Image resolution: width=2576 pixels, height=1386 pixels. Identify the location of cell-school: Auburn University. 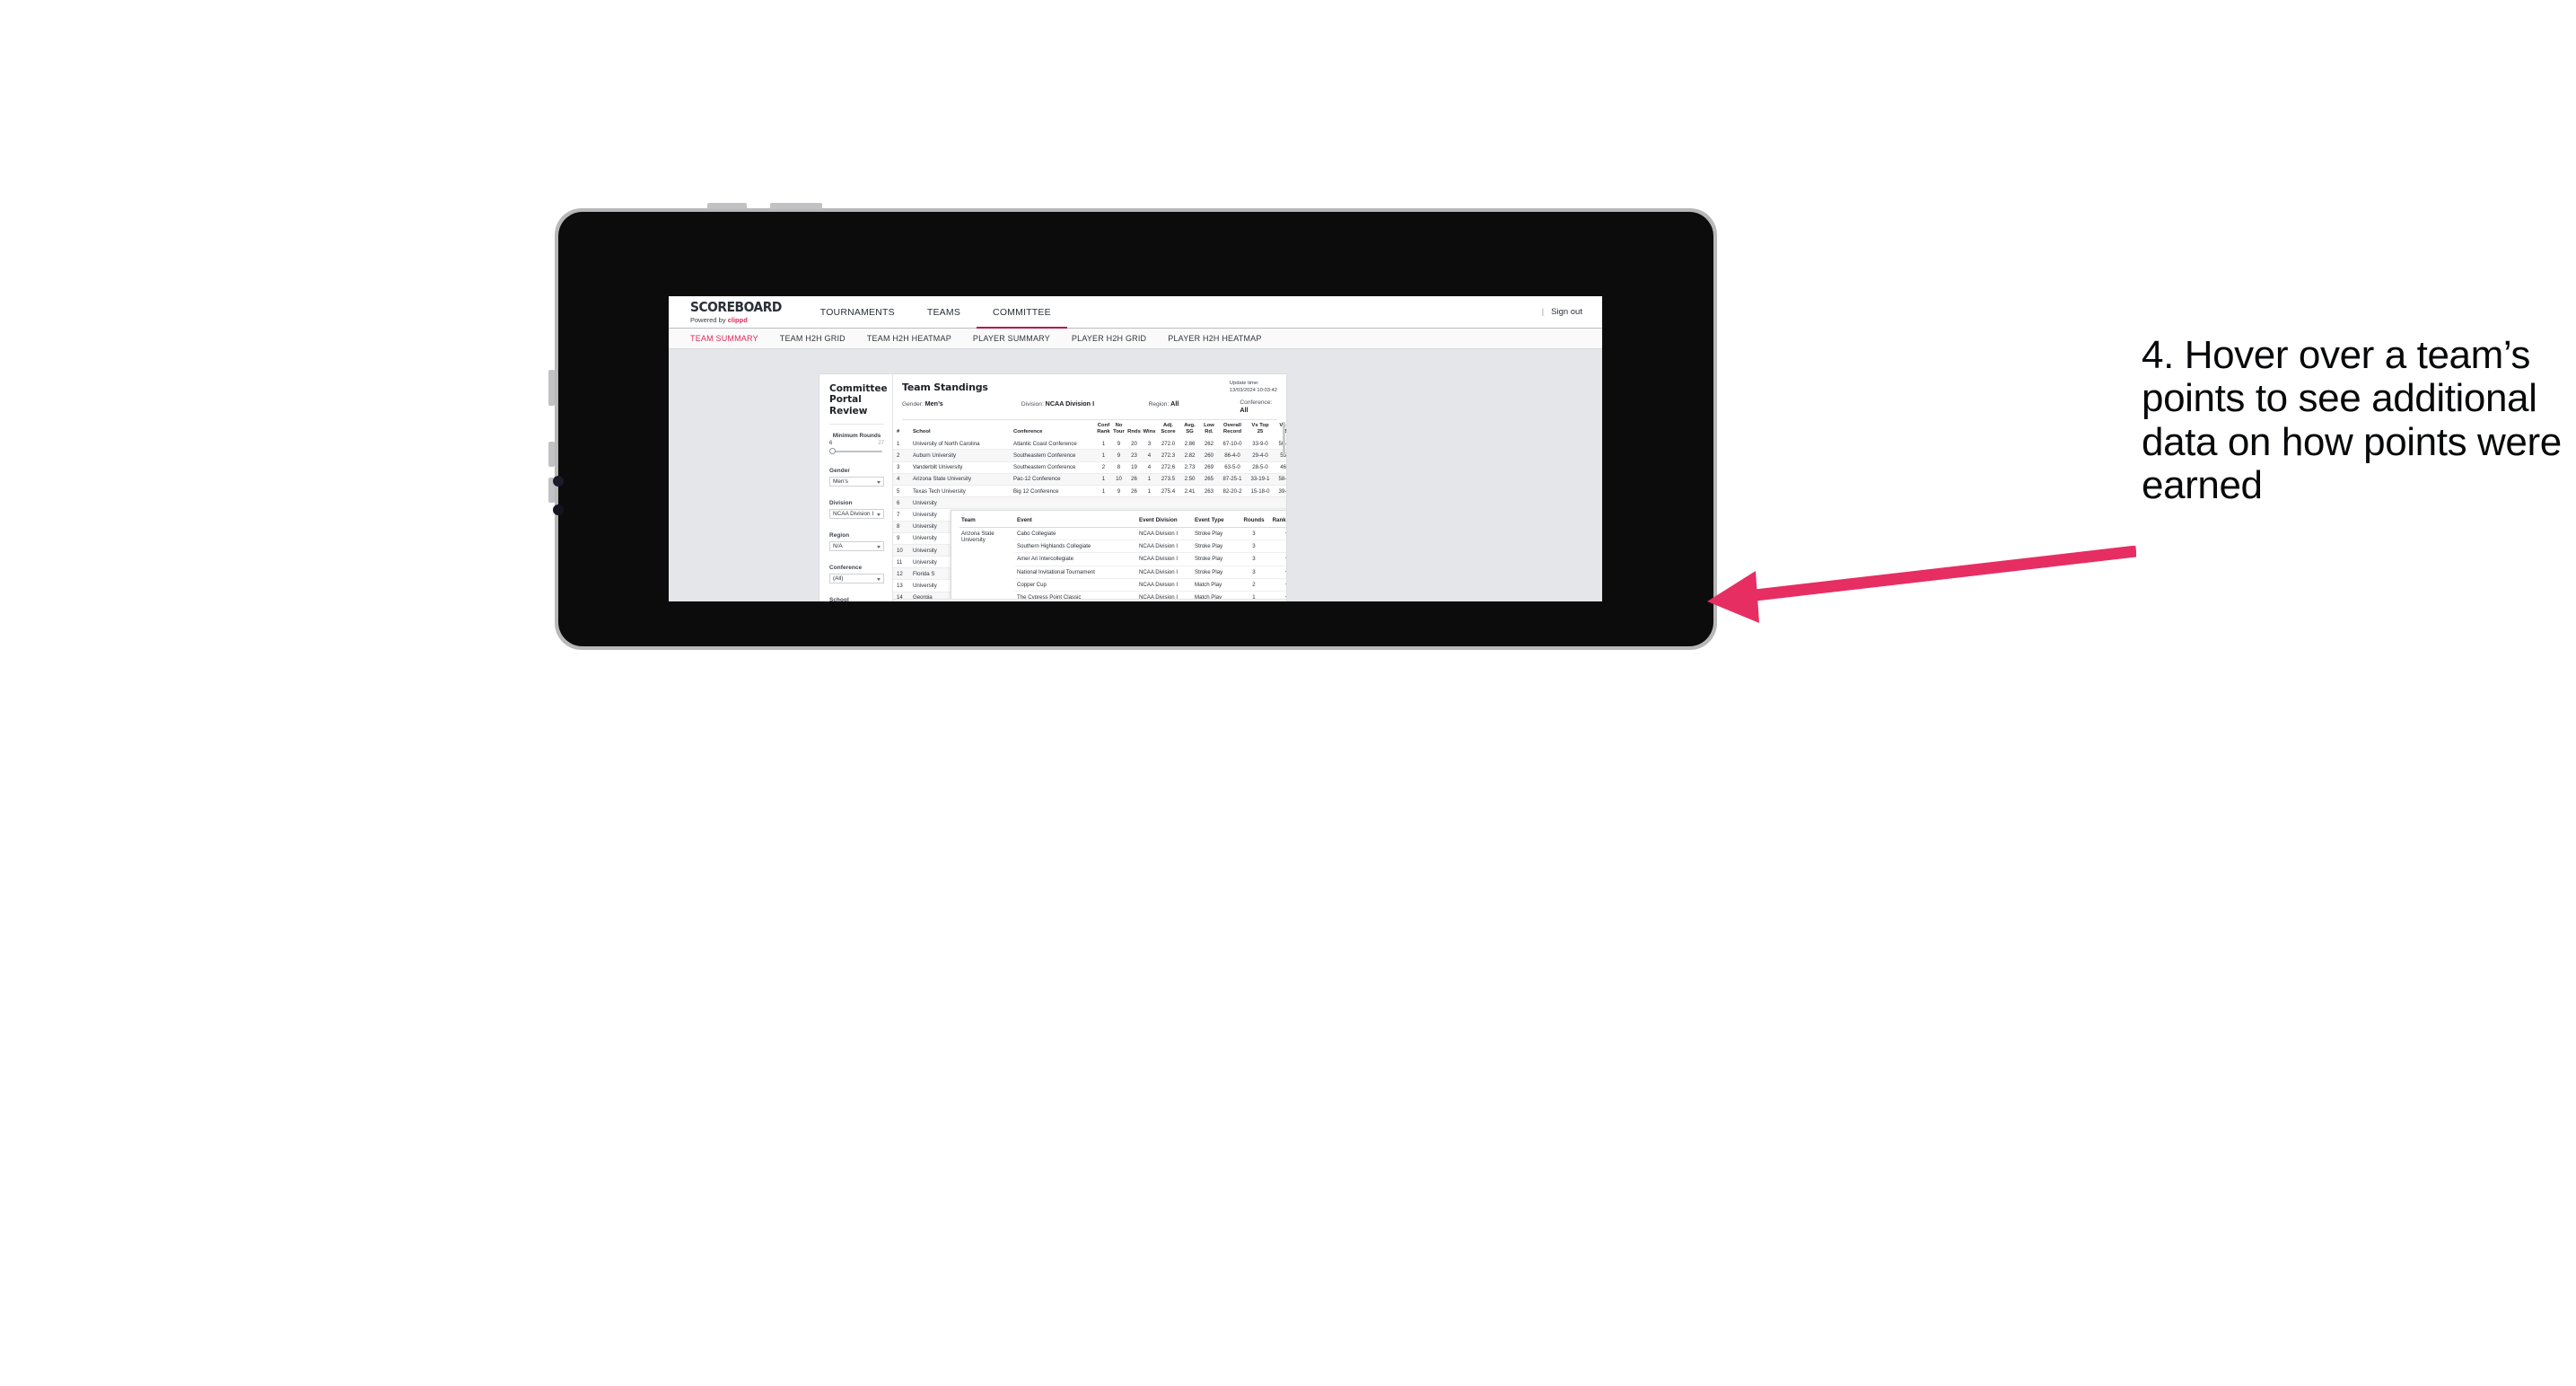
(959, 455).